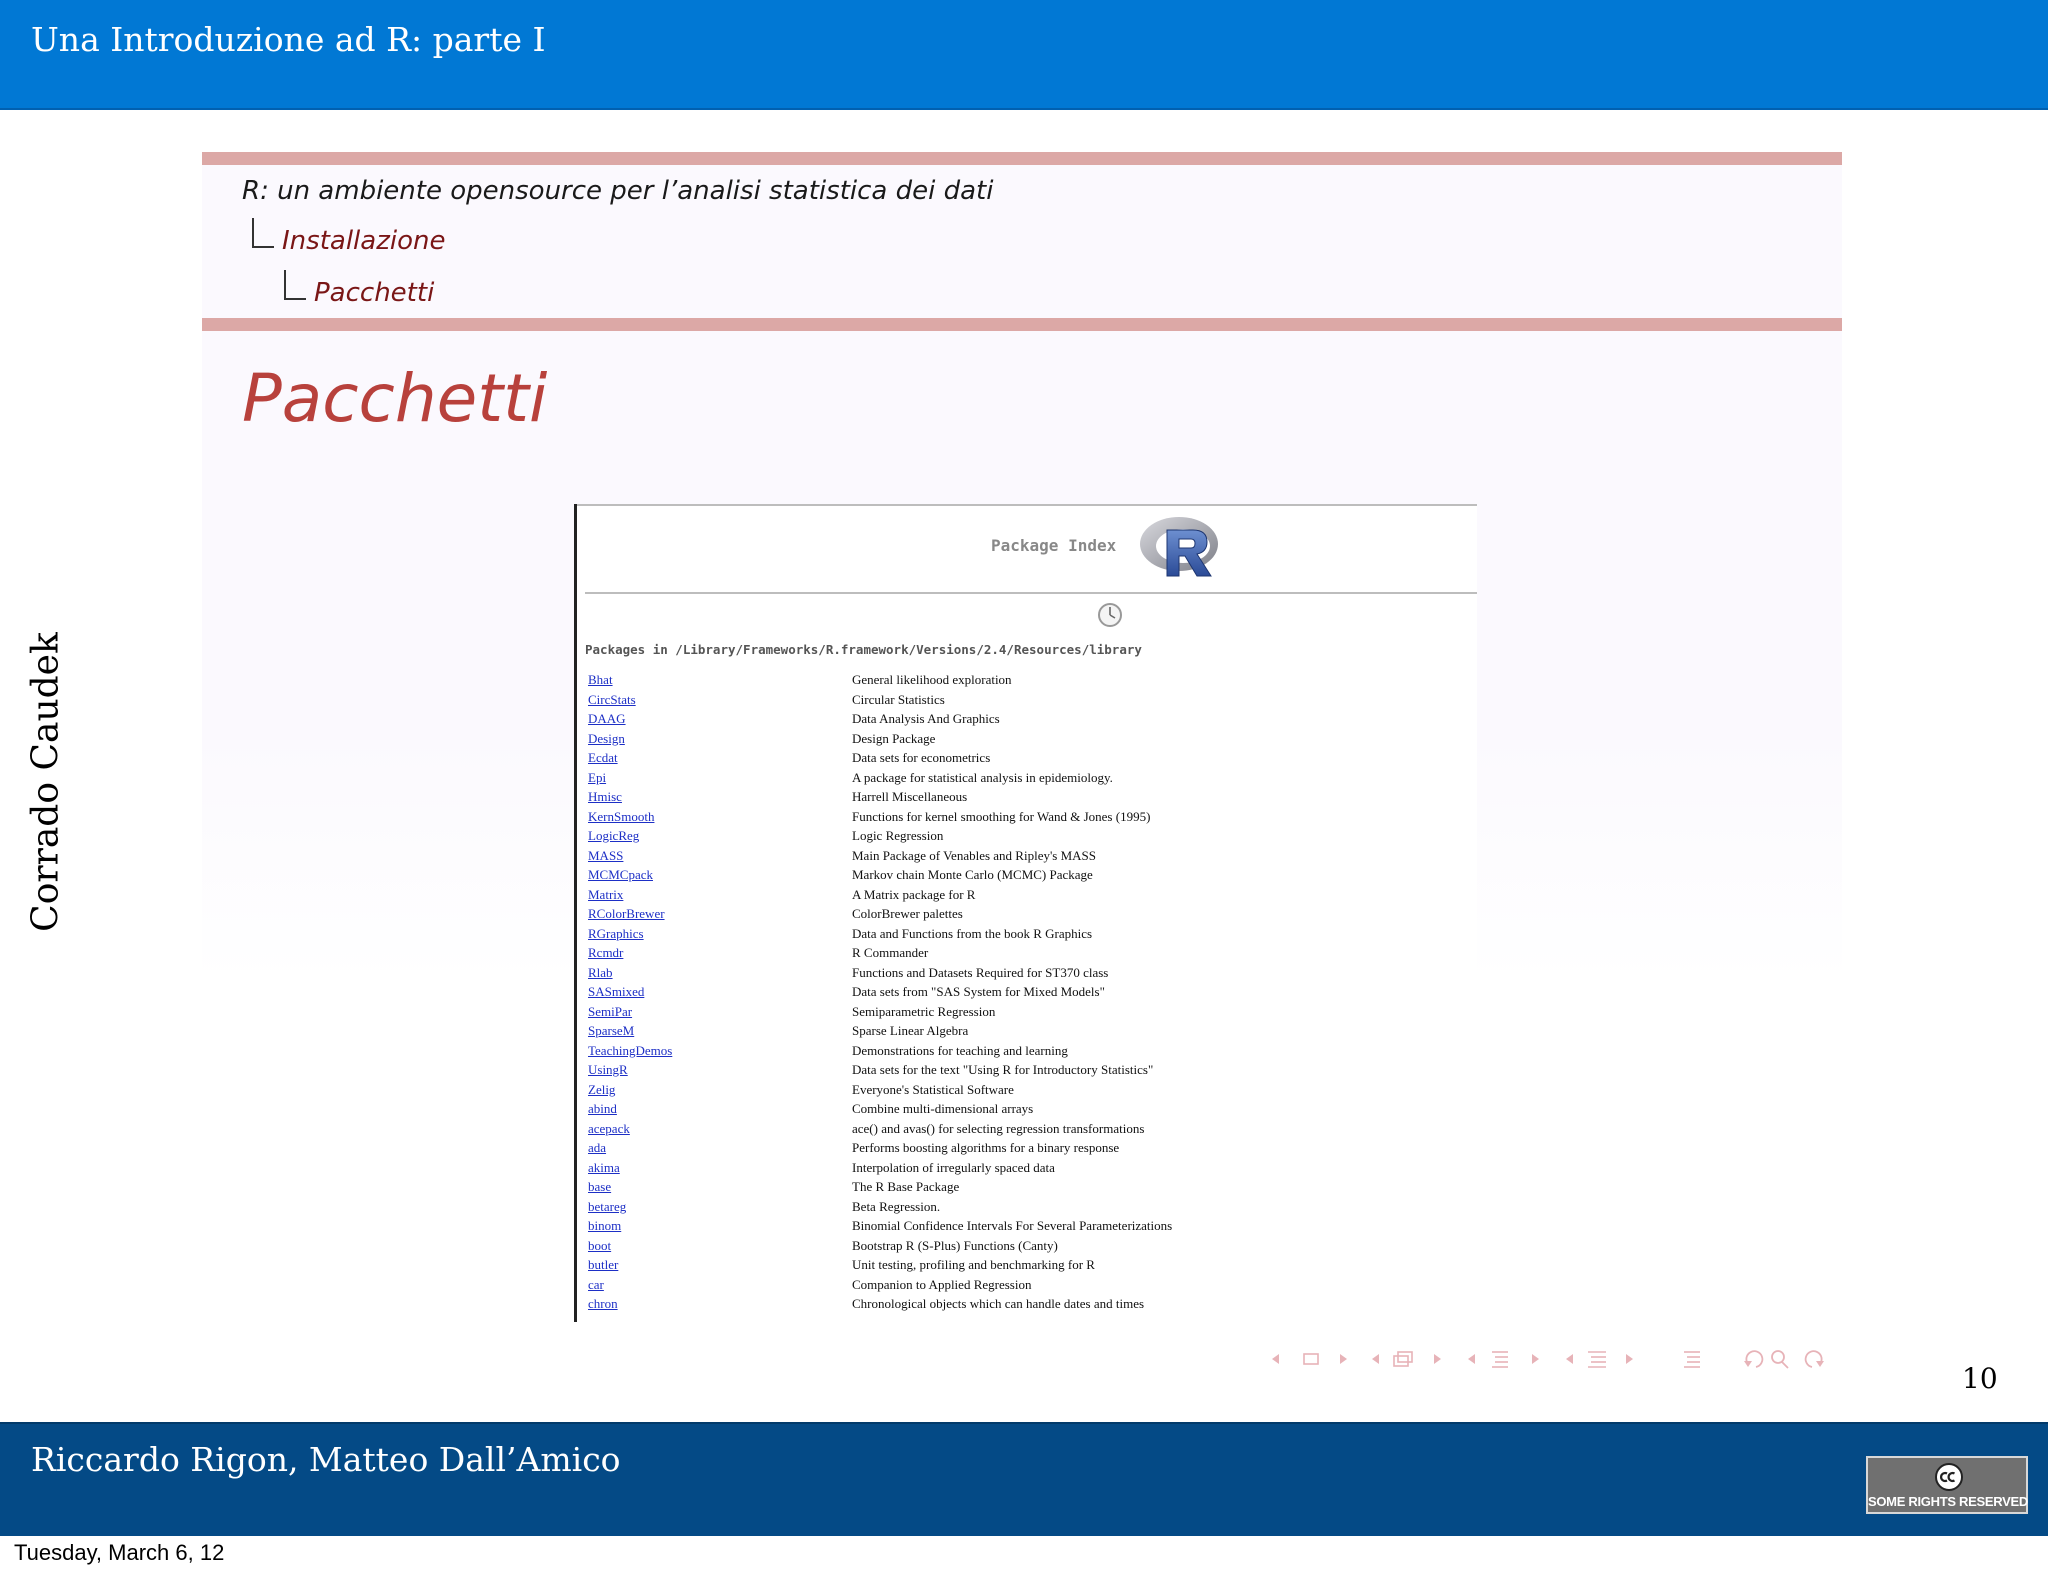  I want to click on package-link: Bhat, so click(600, 680).